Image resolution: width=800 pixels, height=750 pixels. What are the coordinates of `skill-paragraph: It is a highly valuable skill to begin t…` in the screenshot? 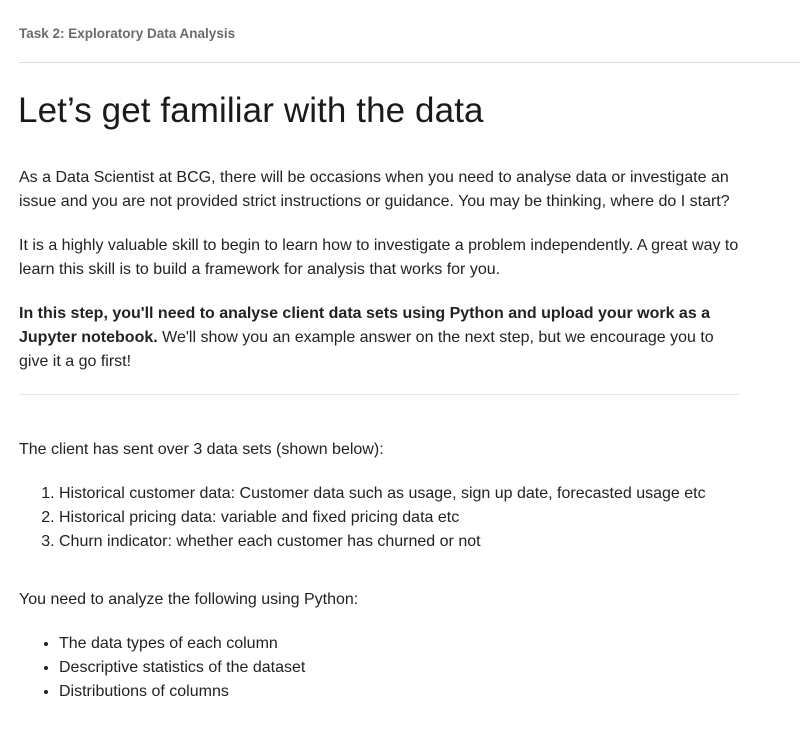 It's located at (379, 257).